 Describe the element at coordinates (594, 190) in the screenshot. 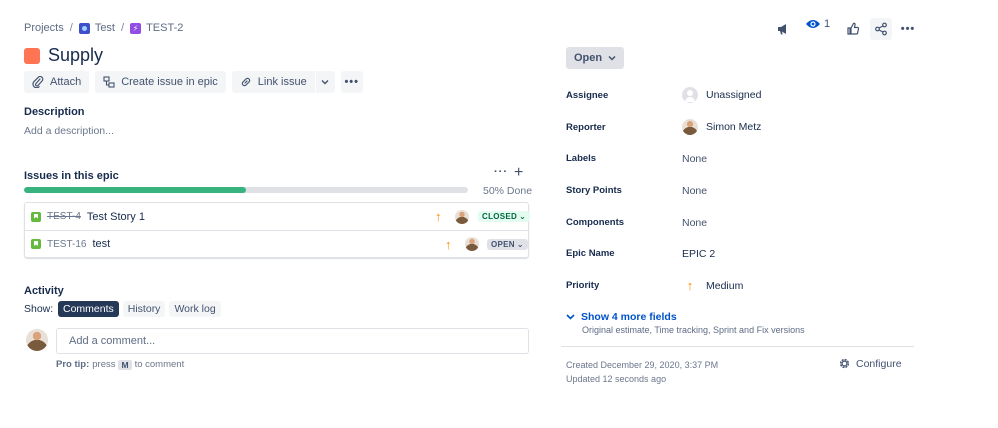

I see `story-points-label: Story Points` at that location.